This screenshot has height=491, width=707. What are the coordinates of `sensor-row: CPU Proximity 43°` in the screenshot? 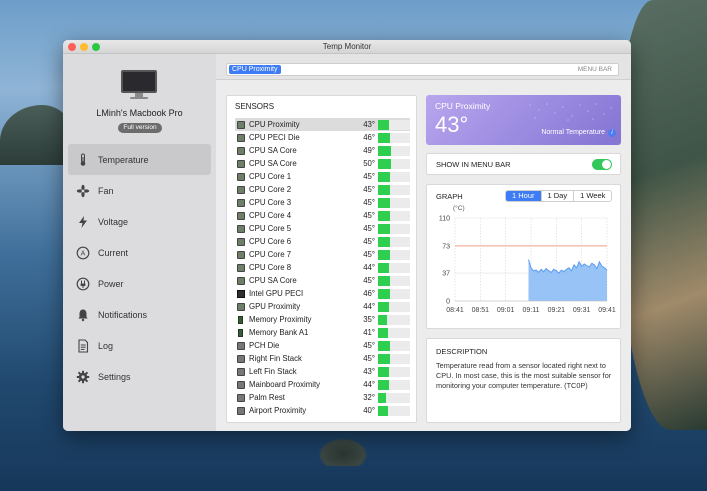 It's located at (322, 124).